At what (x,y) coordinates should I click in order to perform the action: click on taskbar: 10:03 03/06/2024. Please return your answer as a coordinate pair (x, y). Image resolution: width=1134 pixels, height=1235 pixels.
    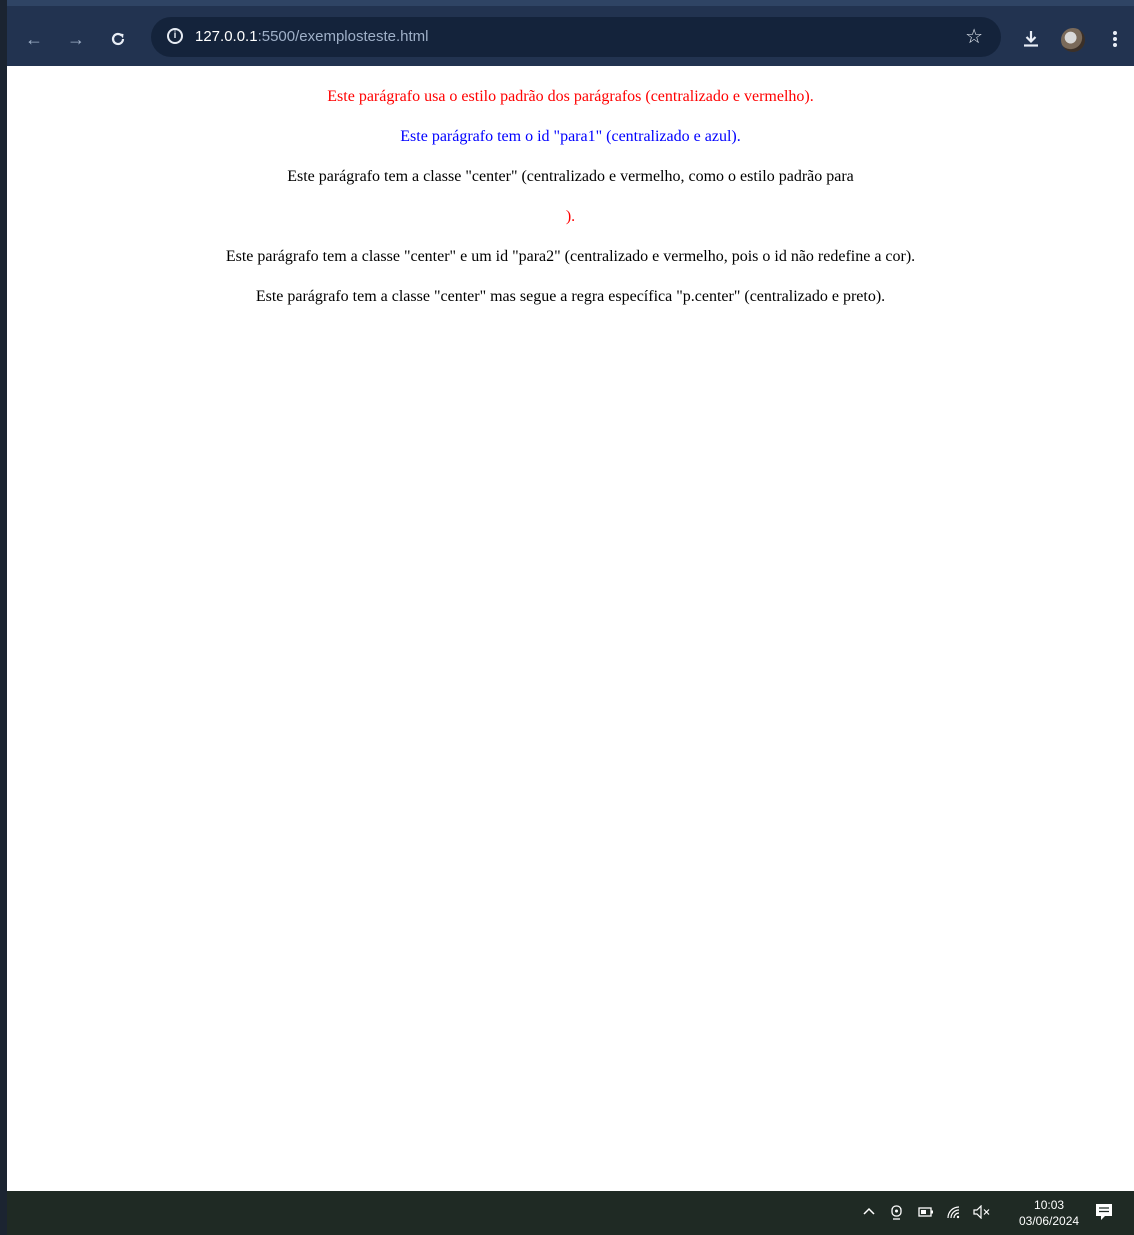
    Looking at the image, I should click on (570, 1213).